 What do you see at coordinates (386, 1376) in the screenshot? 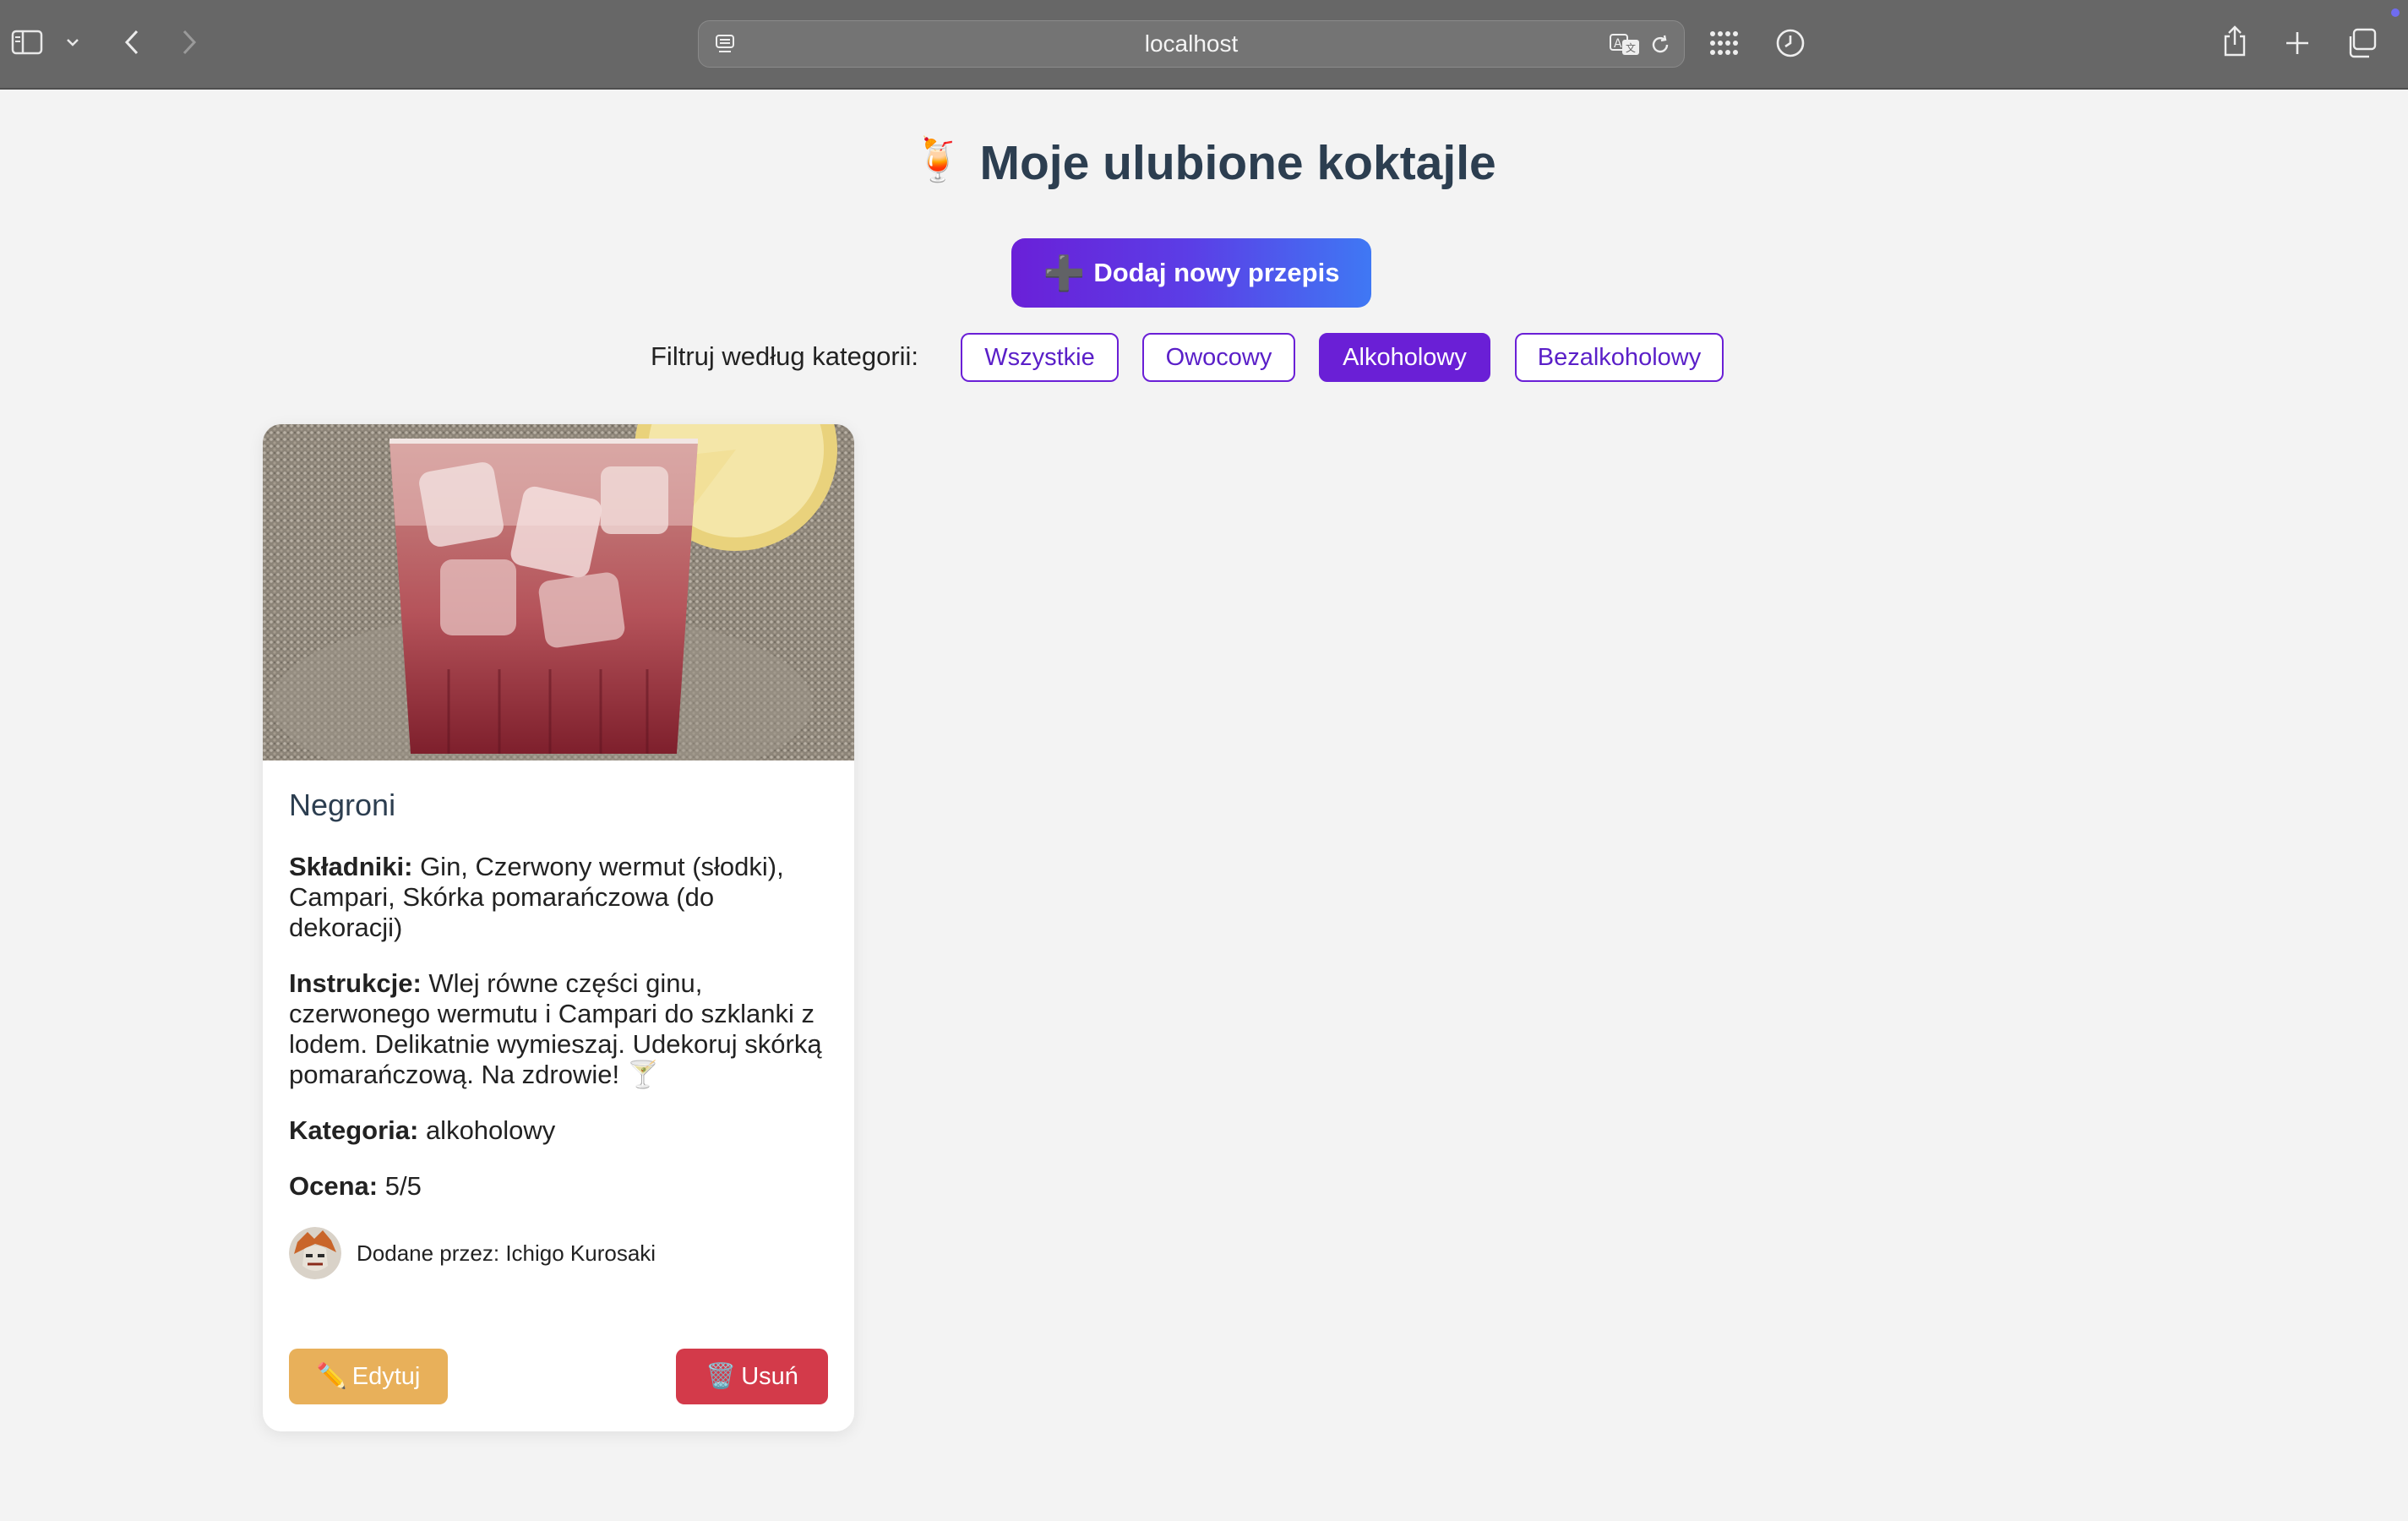
I see `edit-label: Edytuj` at bounding box center [386, 1376].